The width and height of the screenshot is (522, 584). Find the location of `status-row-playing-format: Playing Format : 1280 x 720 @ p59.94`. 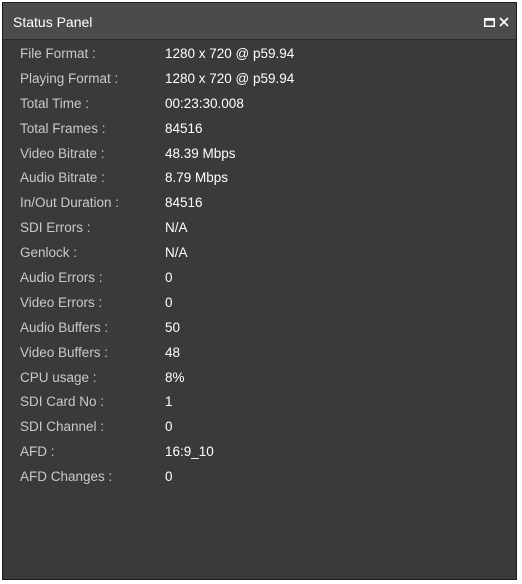

status-row-playing-format: Playing Format : 1280 x 720 @ p59.94 is located at coordinates (259, 78).